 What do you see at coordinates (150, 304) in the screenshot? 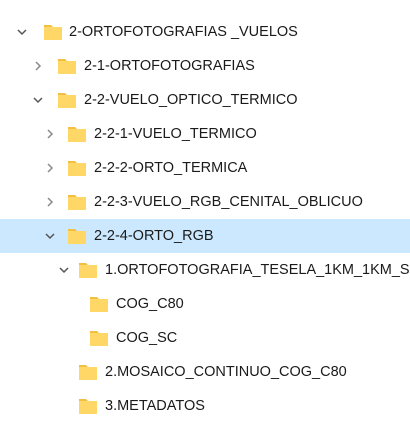
I see `tree-item-label: COG_C80` at bounding box center [150, 304].